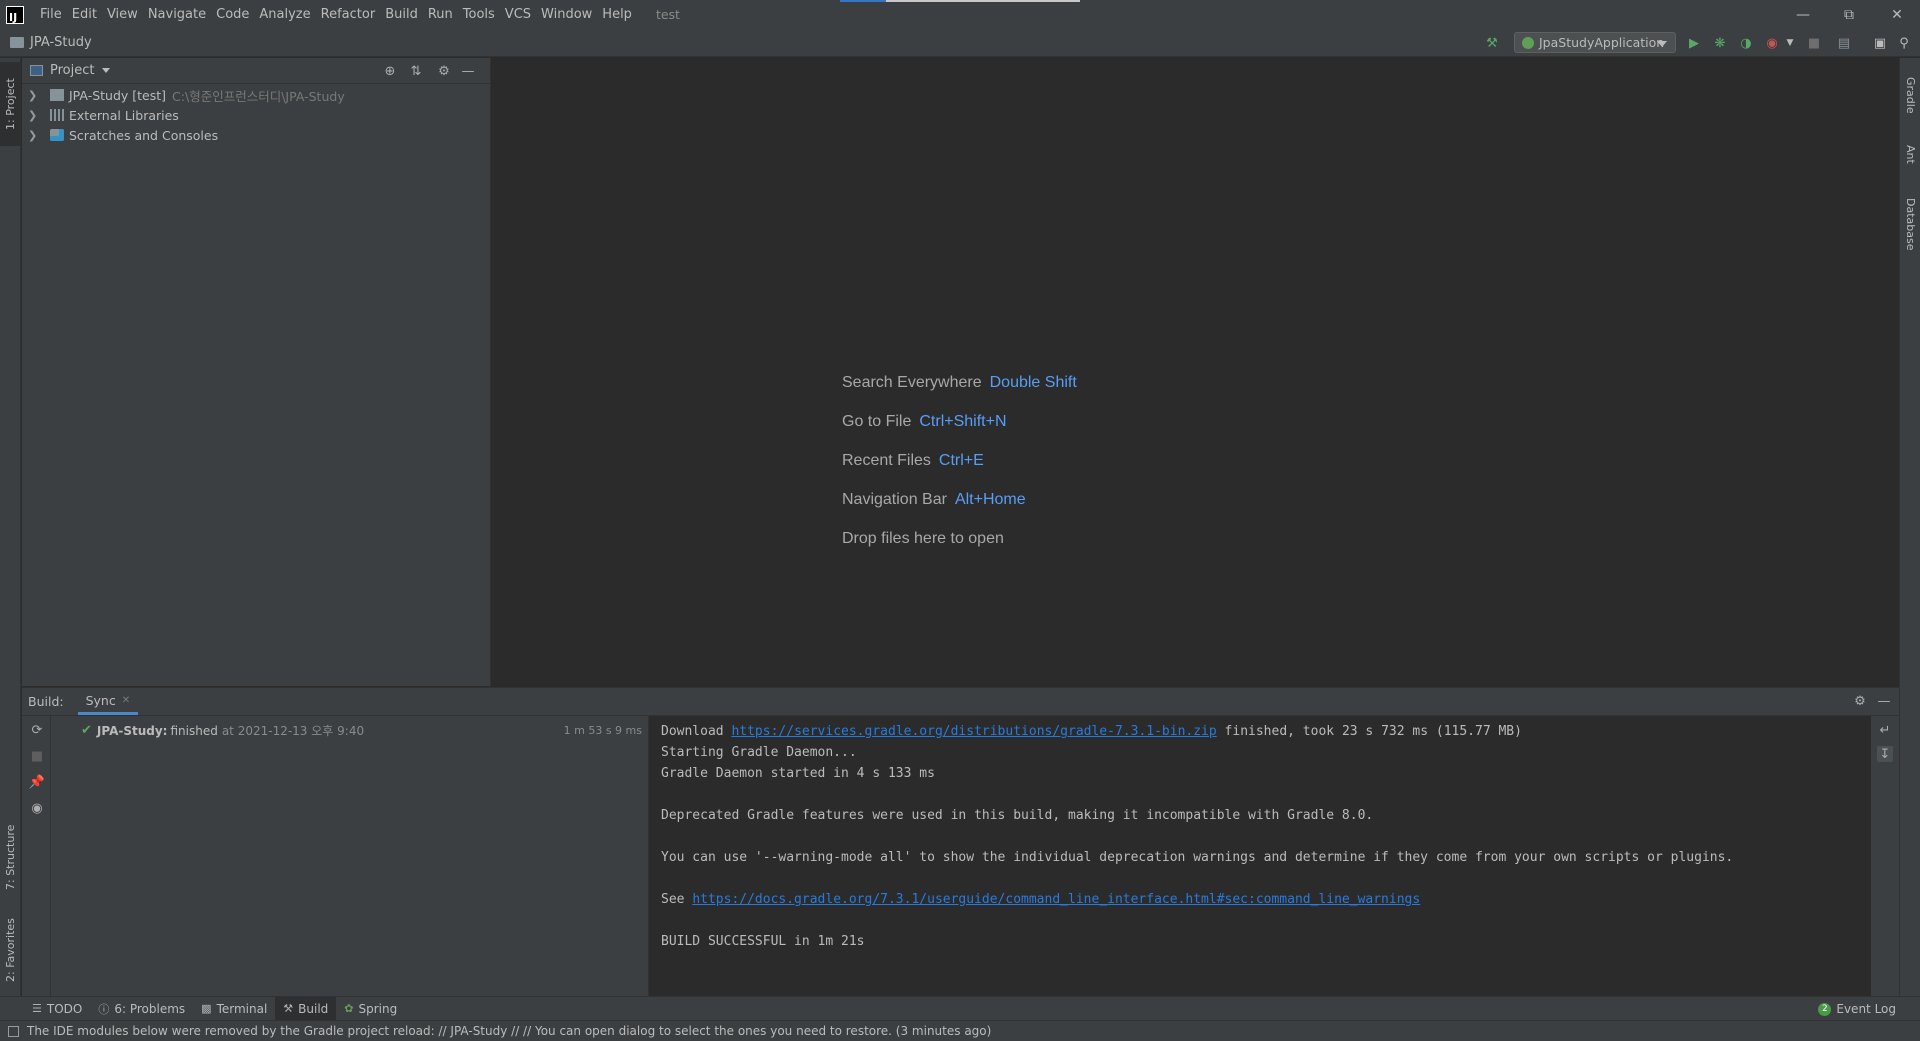  What do you see at coordinates (1492, 43) in the screenshot?
I see `build-hammer-icon: ⚒` at bounding box center [1492, 43].